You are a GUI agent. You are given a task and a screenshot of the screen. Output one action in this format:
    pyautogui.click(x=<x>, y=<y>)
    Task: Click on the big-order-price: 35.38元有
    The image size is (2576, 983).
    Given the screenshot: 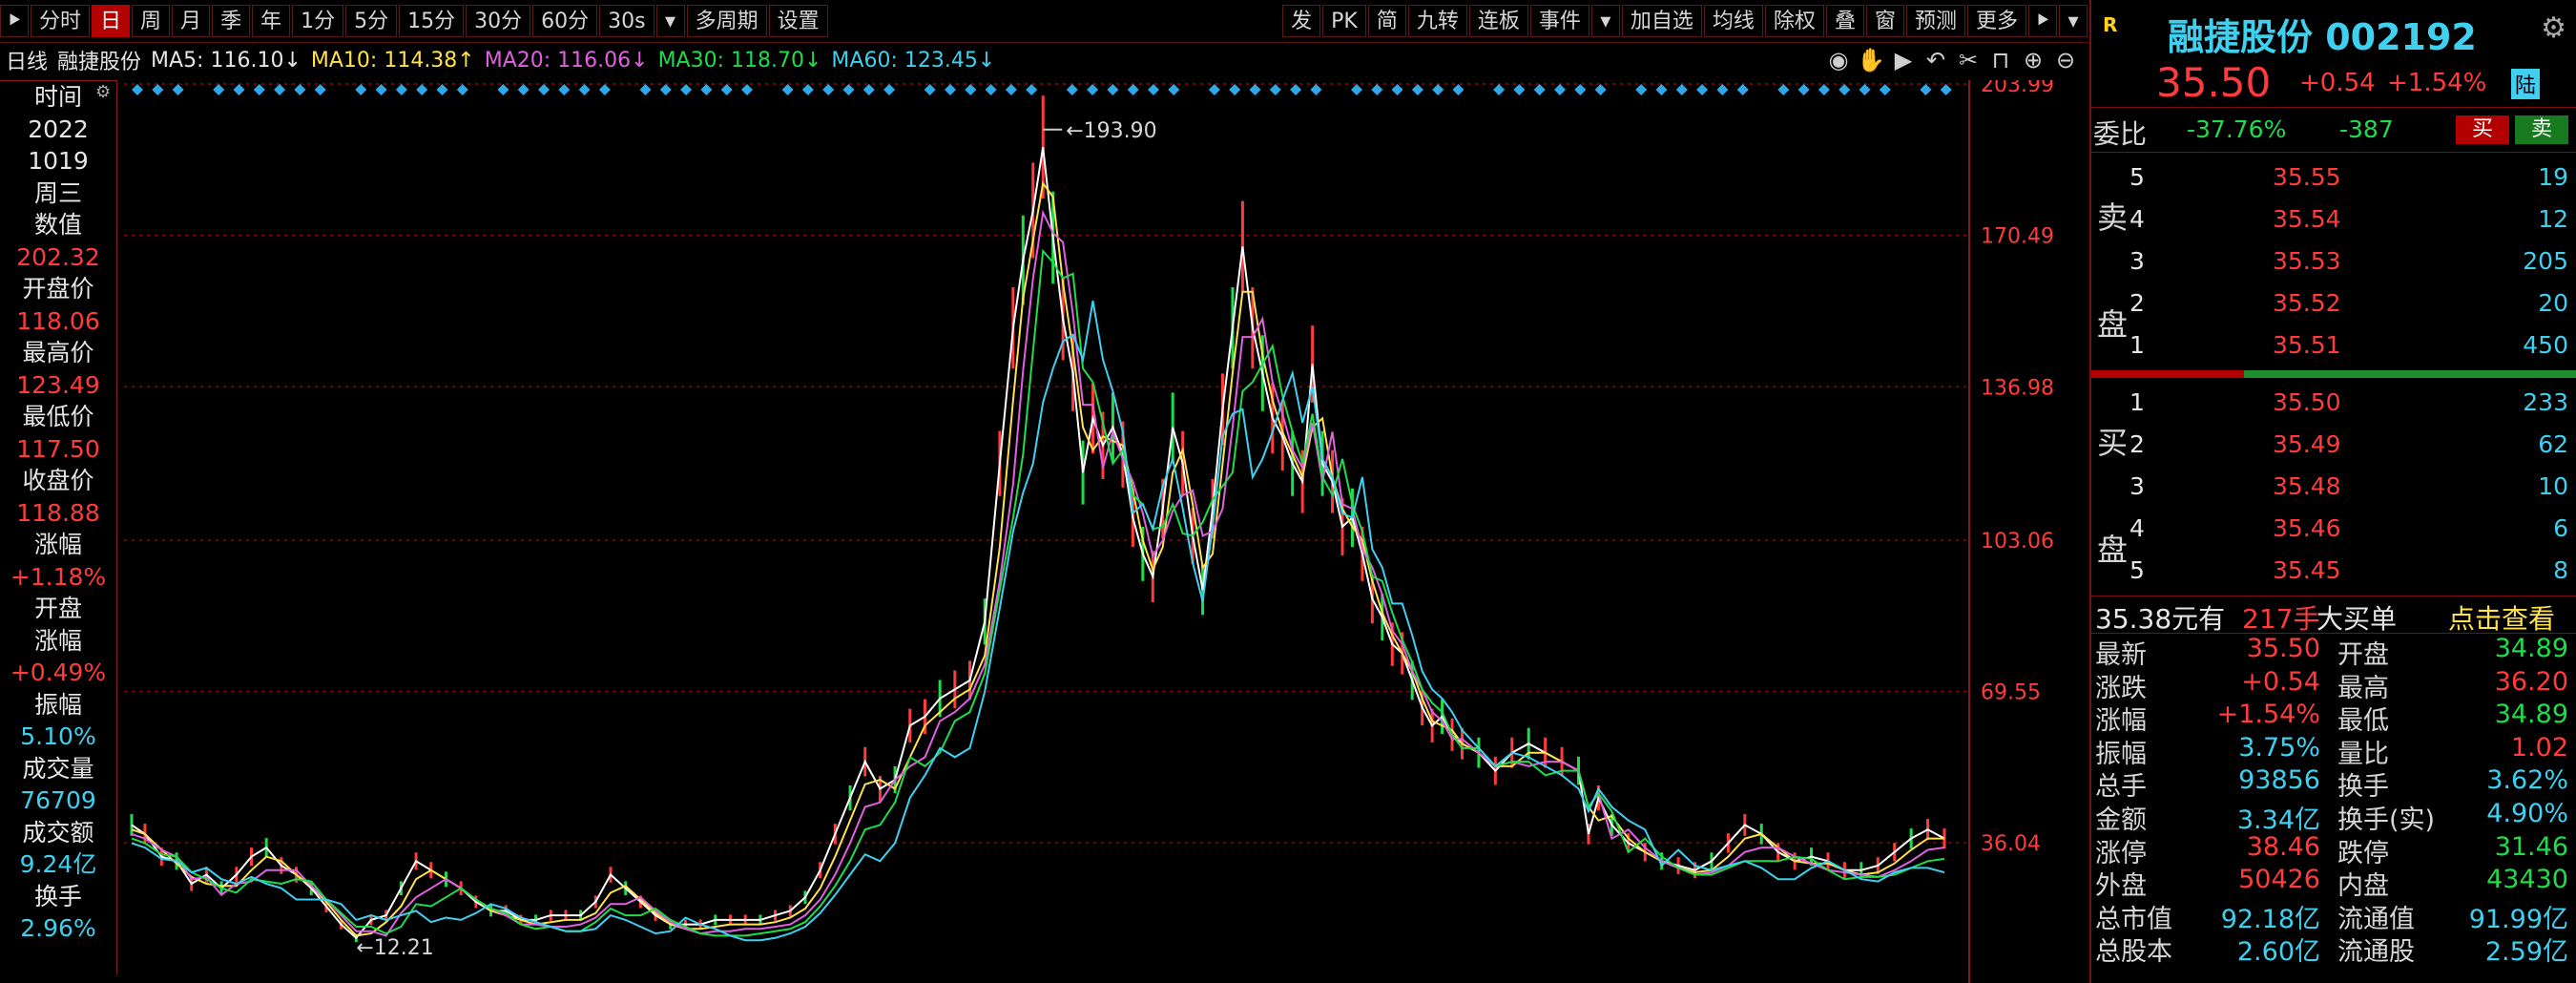 What is the action you would take?
    pyautogui.click(x=2160, y=619)
    